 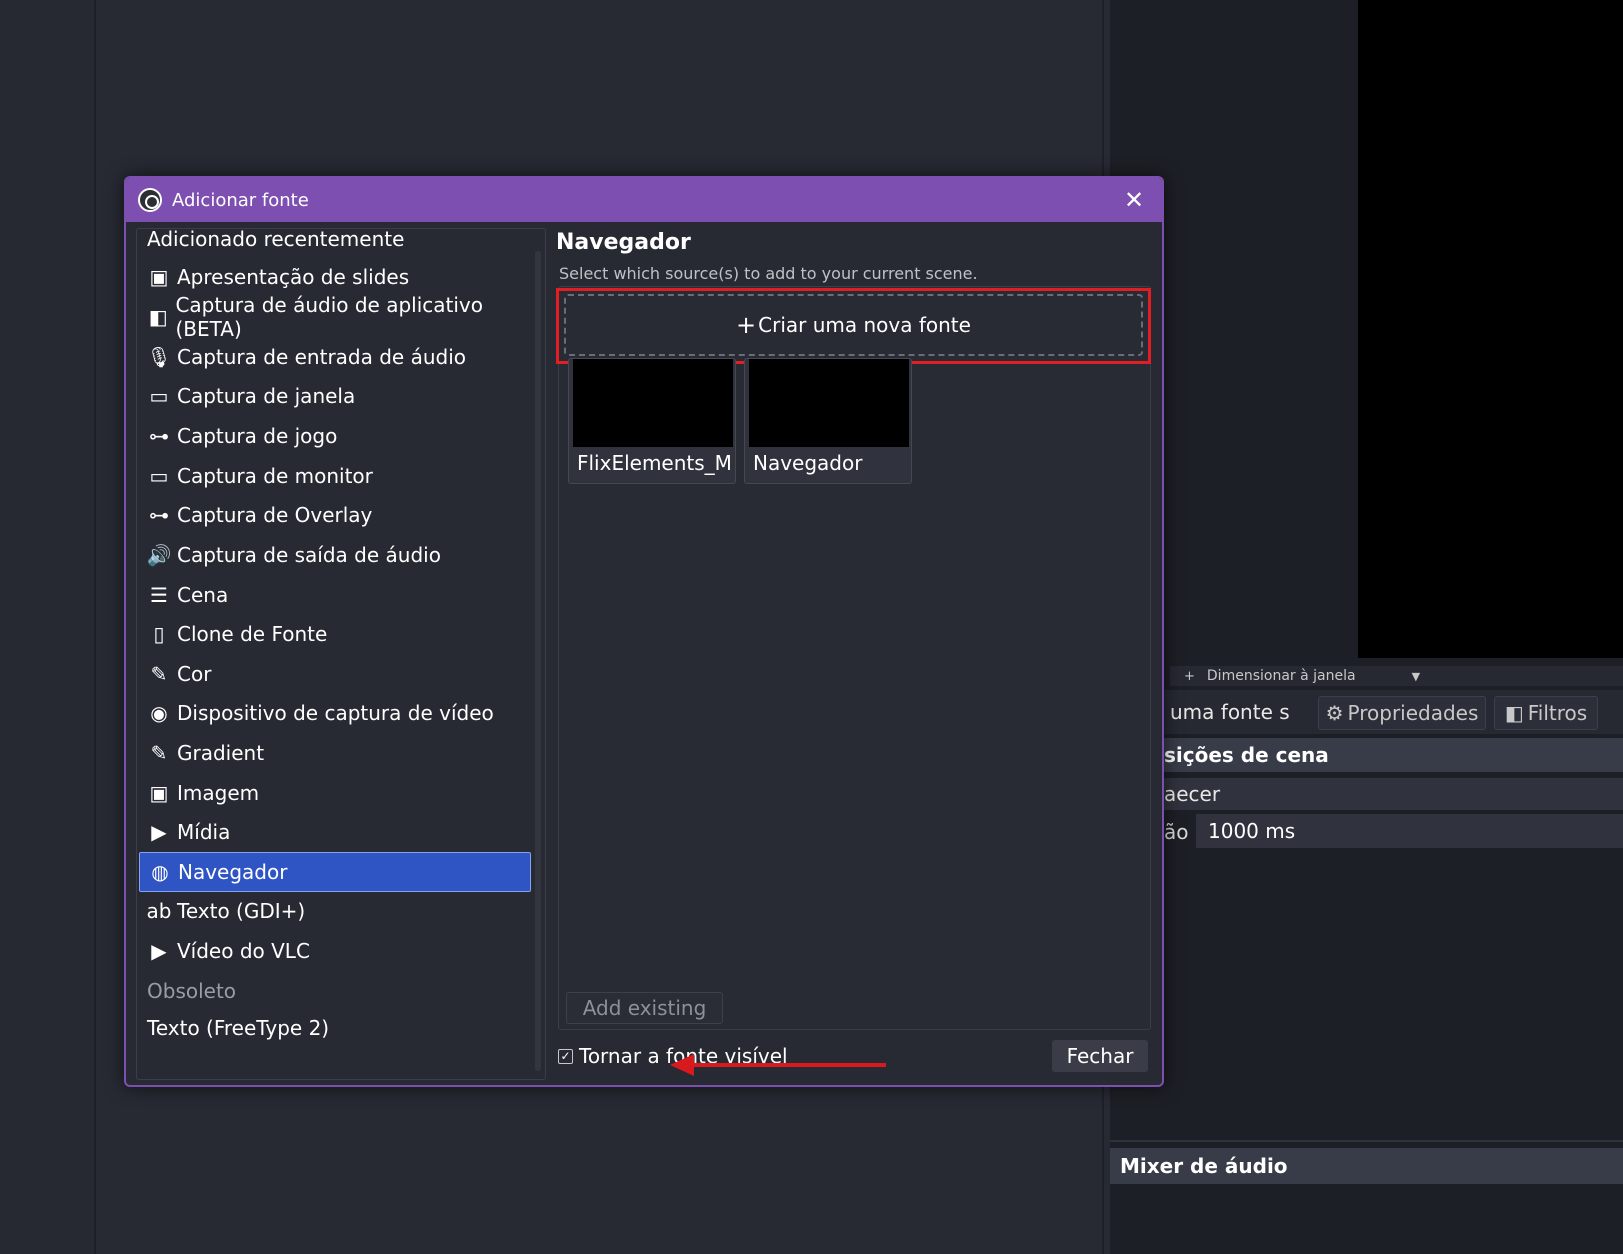 I want to click on source-type-item: ✎ Gradient, so click(x=335, y=753).